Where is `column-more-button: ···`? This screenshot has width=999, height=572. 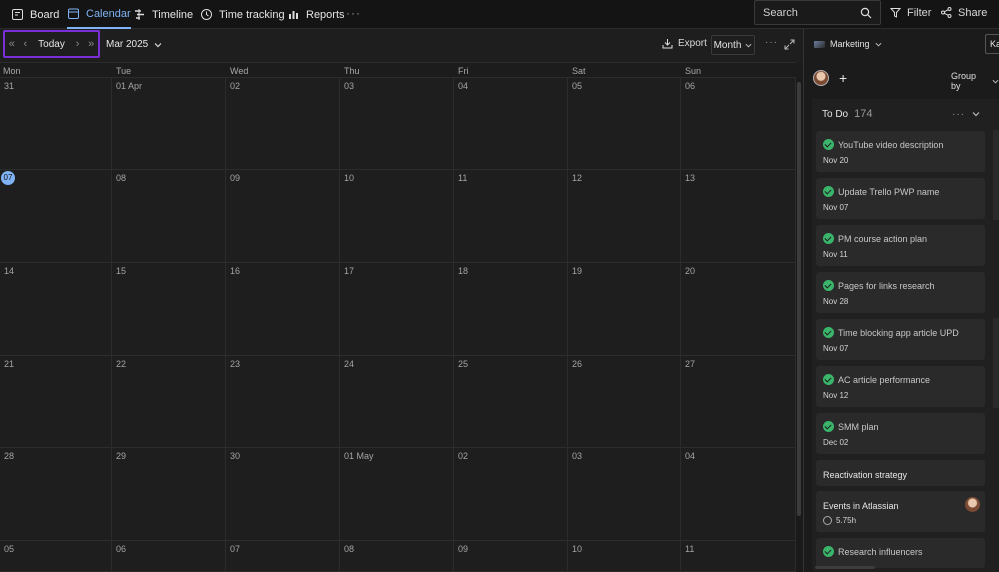
column-more-button: ··· is located at coordinates (958, 114).